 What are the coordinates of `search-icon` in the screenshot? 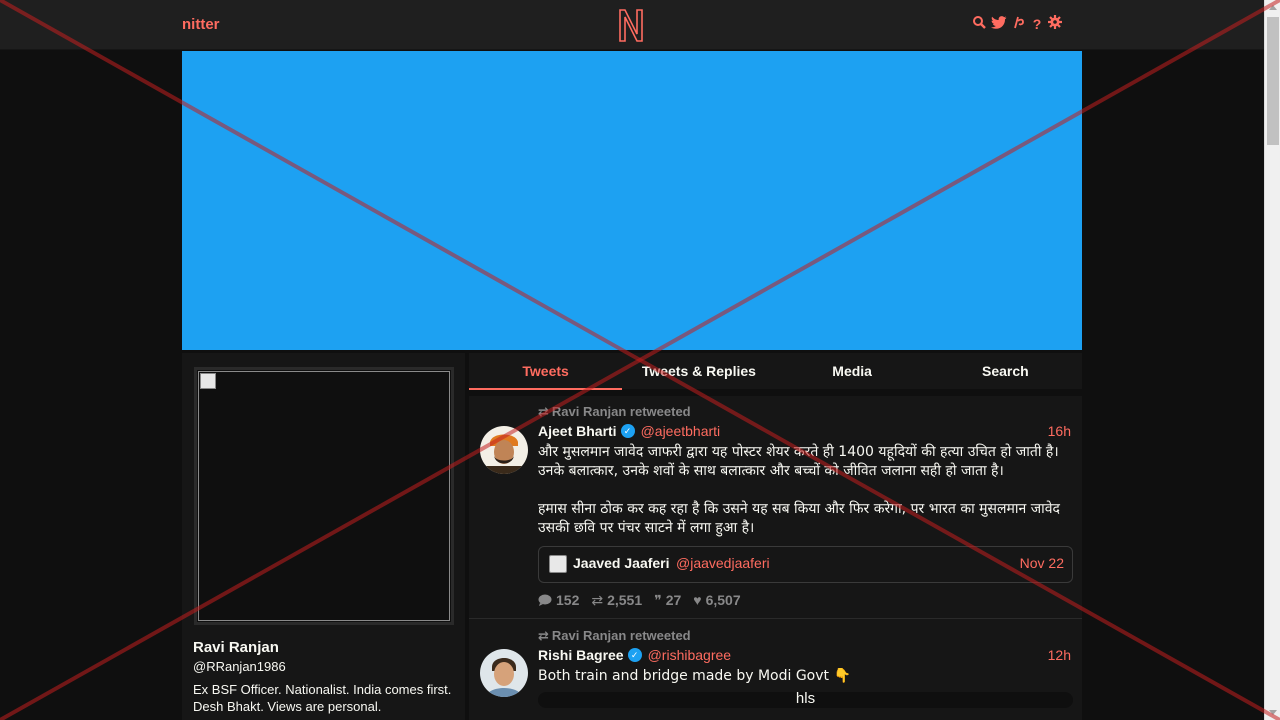 It's located at (979, 24).